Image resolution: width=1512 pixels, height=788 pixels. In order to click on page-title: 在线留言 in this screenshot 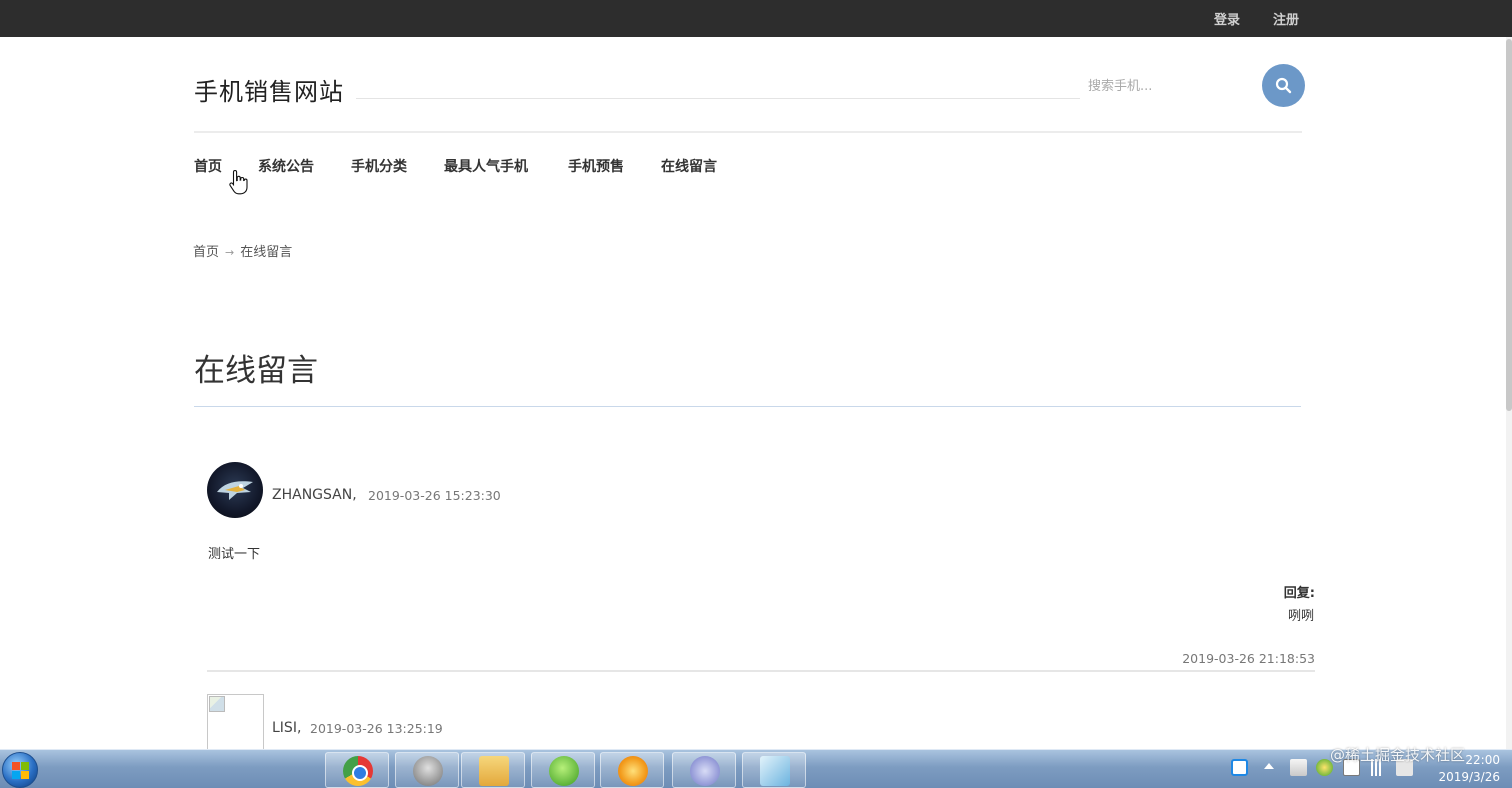, I will do `click(256, 371)`.